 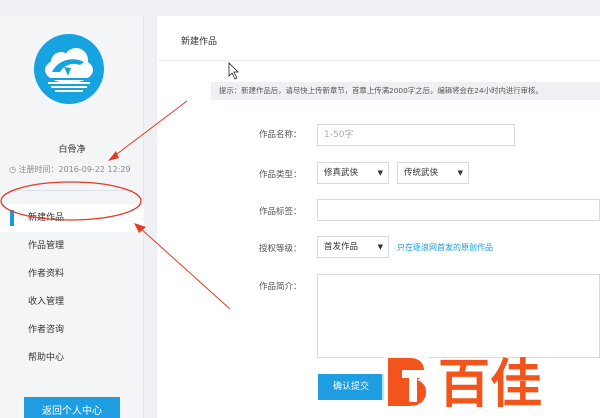 I want to click on auth-level-select: 首发作品 ▼, so click(x=353, y=247).